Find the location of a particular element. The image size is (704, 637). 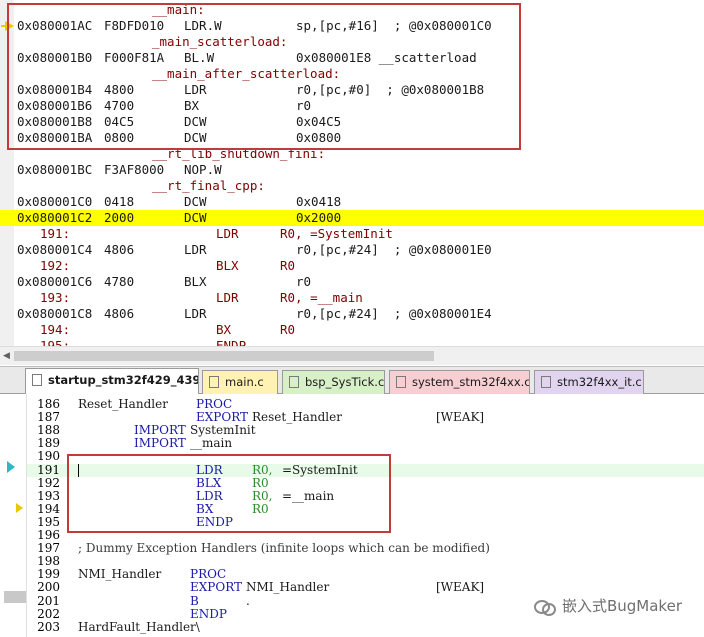

mnemonic: BLX is located at coordinates (195, 281).